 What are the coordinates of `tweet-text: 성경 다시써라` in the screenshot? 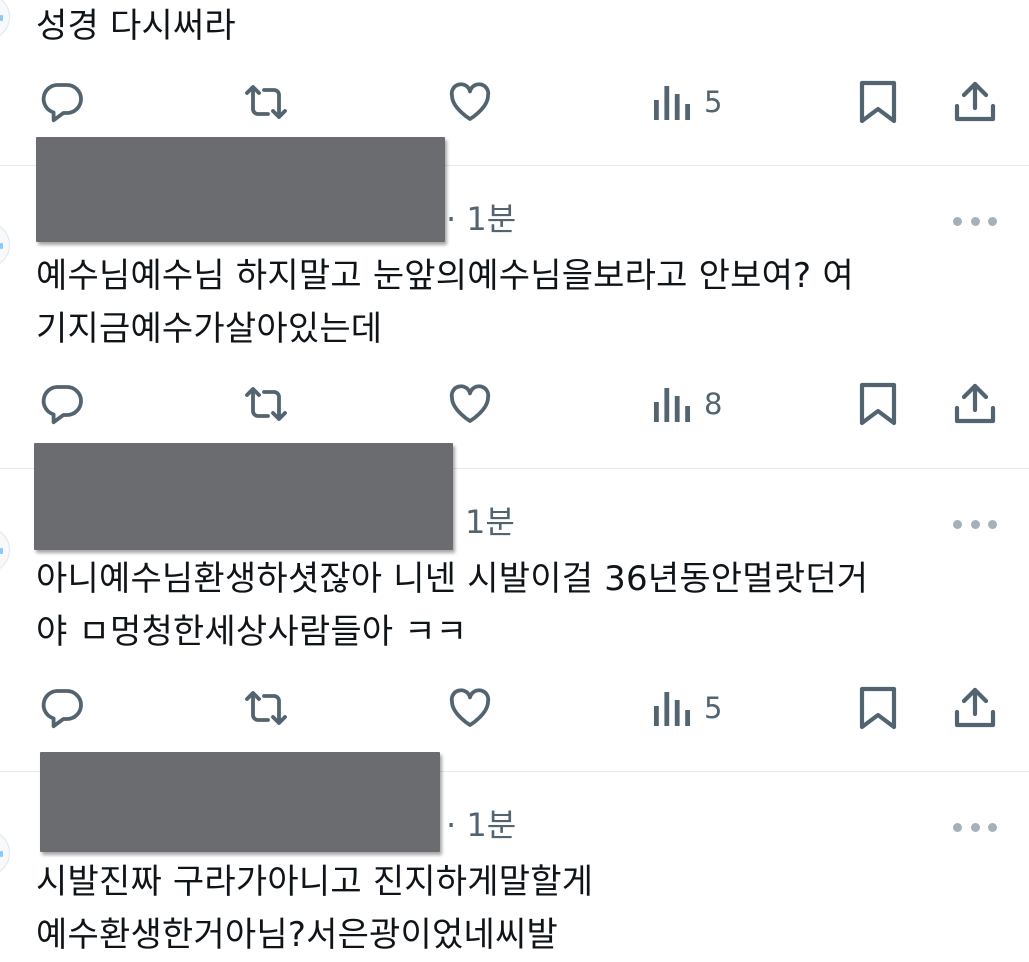 It's located at (136, 26).